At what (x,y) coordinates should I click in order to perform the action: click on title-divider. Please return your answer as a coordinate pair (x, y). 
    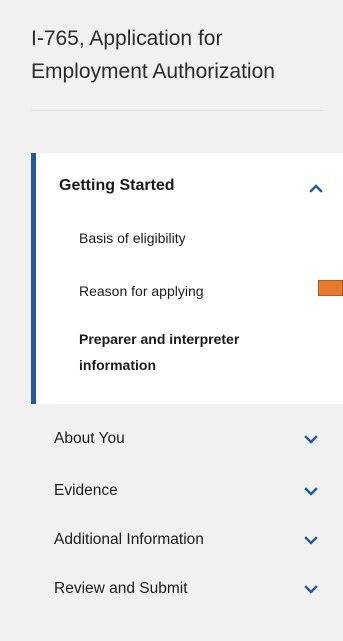
    Looking at the image, I should click on (177, 110).